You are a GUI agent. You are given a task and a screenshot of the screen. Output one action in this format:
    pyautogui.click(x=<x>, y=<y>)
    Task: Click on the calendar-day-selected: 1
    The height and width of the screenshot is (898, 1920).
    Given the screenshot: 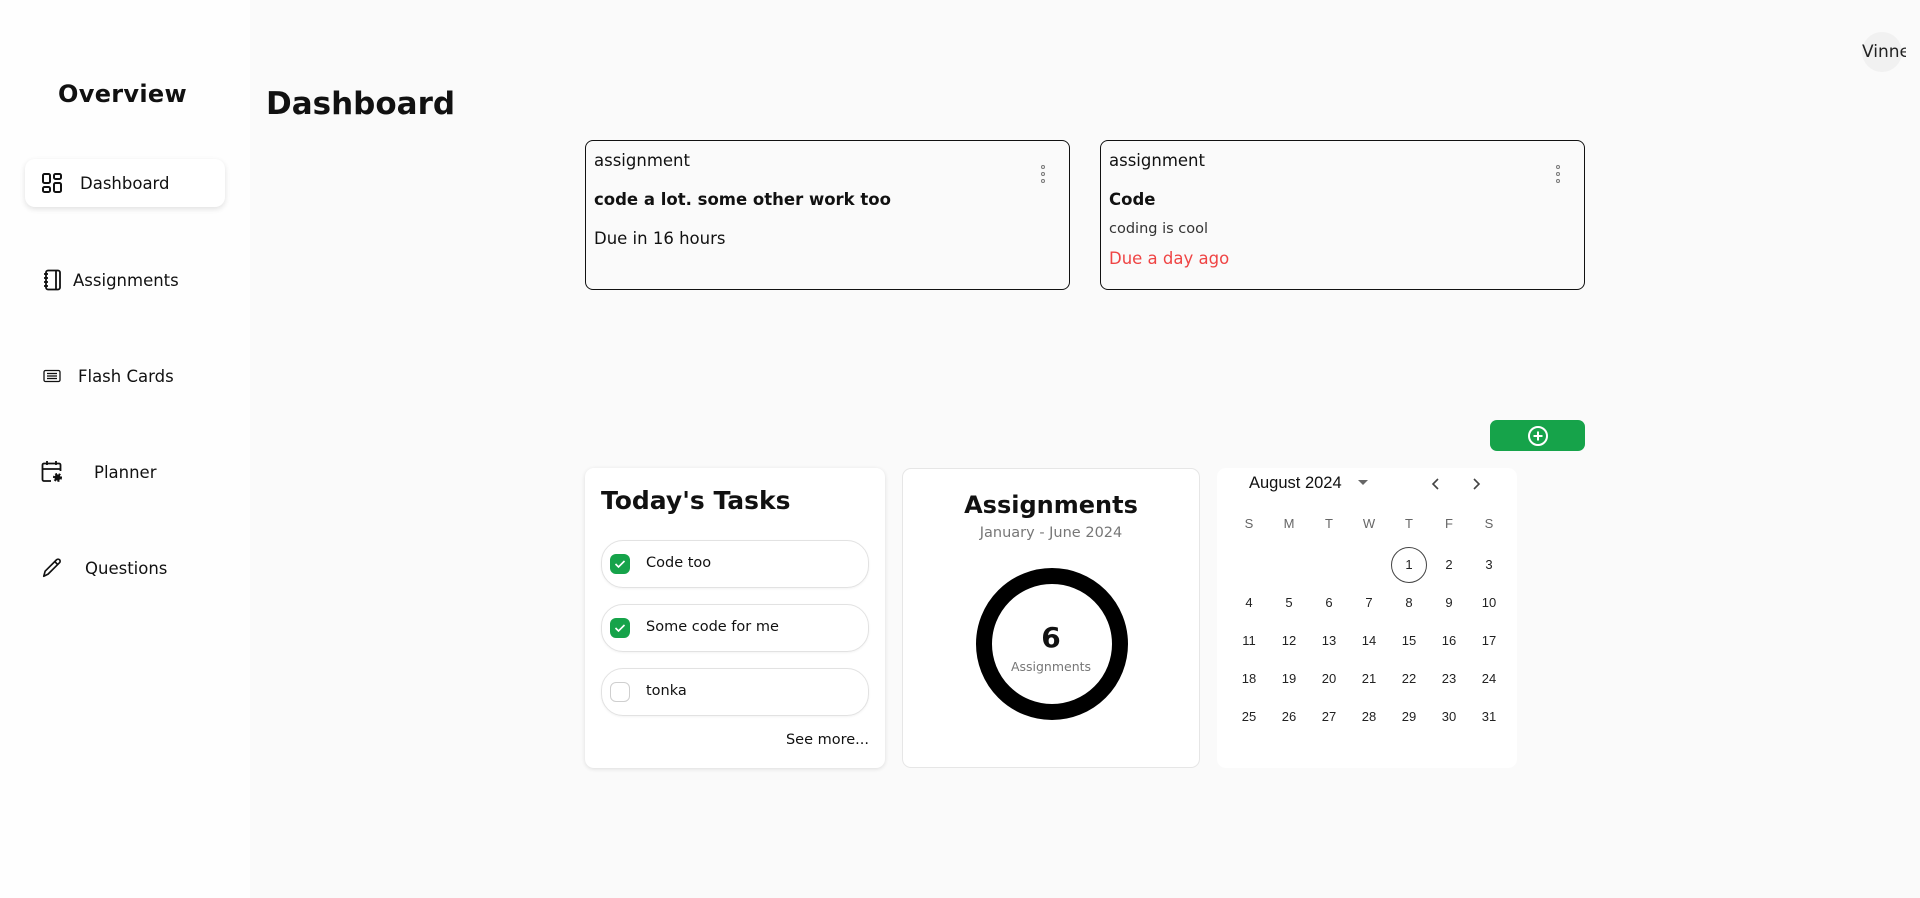 What is the action you would take?
    pyautogui.click(x=1409, y=565)
    